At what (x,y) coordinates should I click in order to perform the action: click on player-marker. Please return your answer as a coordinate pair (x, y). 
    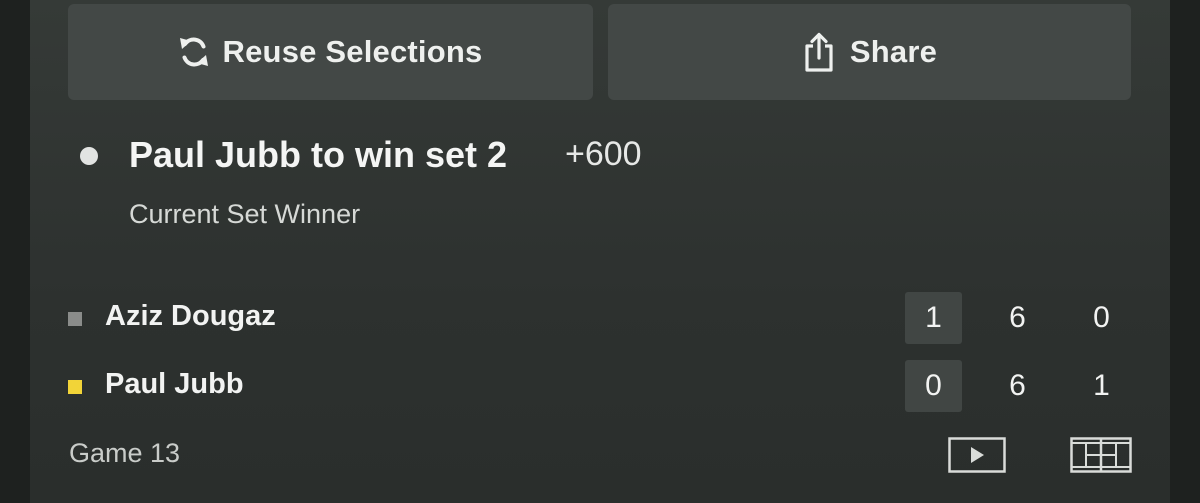
    Looking at the image, I should click on (75, 319).